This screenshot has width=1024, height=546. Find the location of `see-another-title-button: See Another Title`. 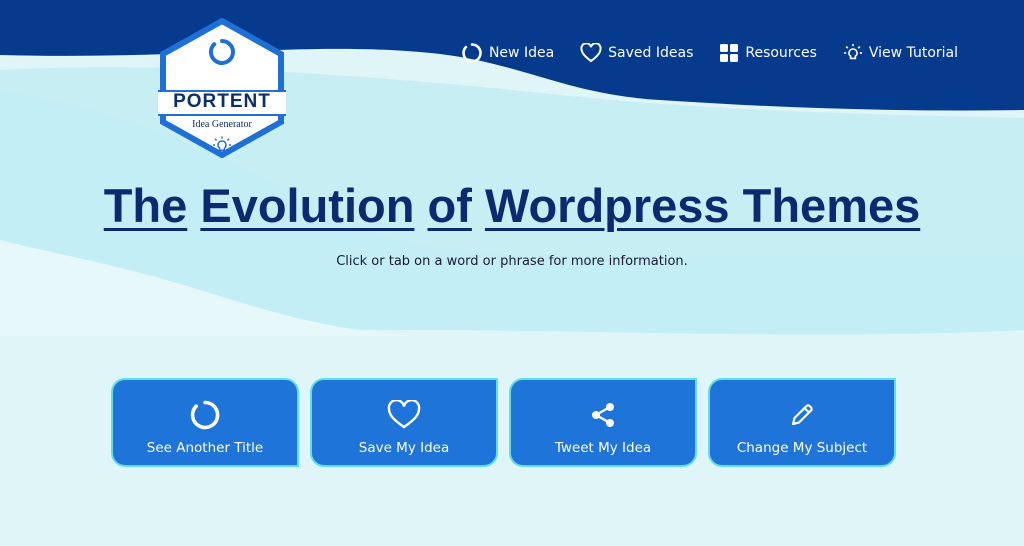

see-another-title-button: See Another Title is located at coordinates (205, 422).